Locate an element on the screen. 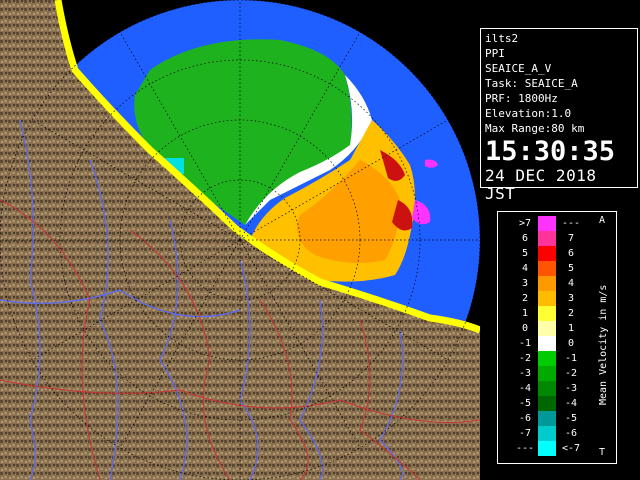 This screenshot has height=480, width=640. legend-upper-bound: 6 is located at coordinates (571, 253).